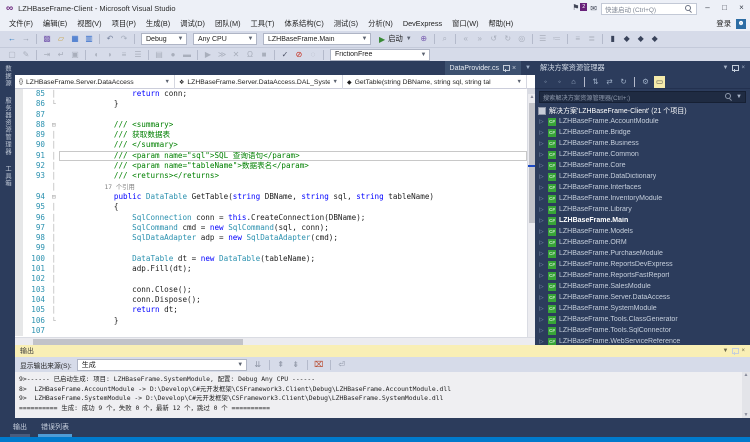 Image resolution: width=750 pixels, height=442 pixels. I want to click on fold-margin, so click(54, 115).